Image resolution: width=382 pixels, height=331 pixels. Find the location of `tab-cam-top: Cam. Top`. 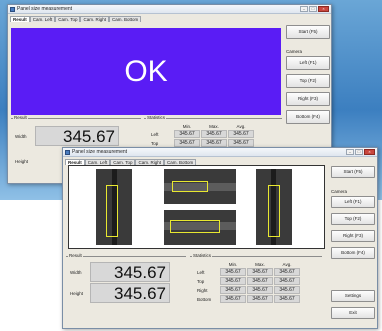

tab-cam-top: Cam. Top is located at coordinates (68, 19).